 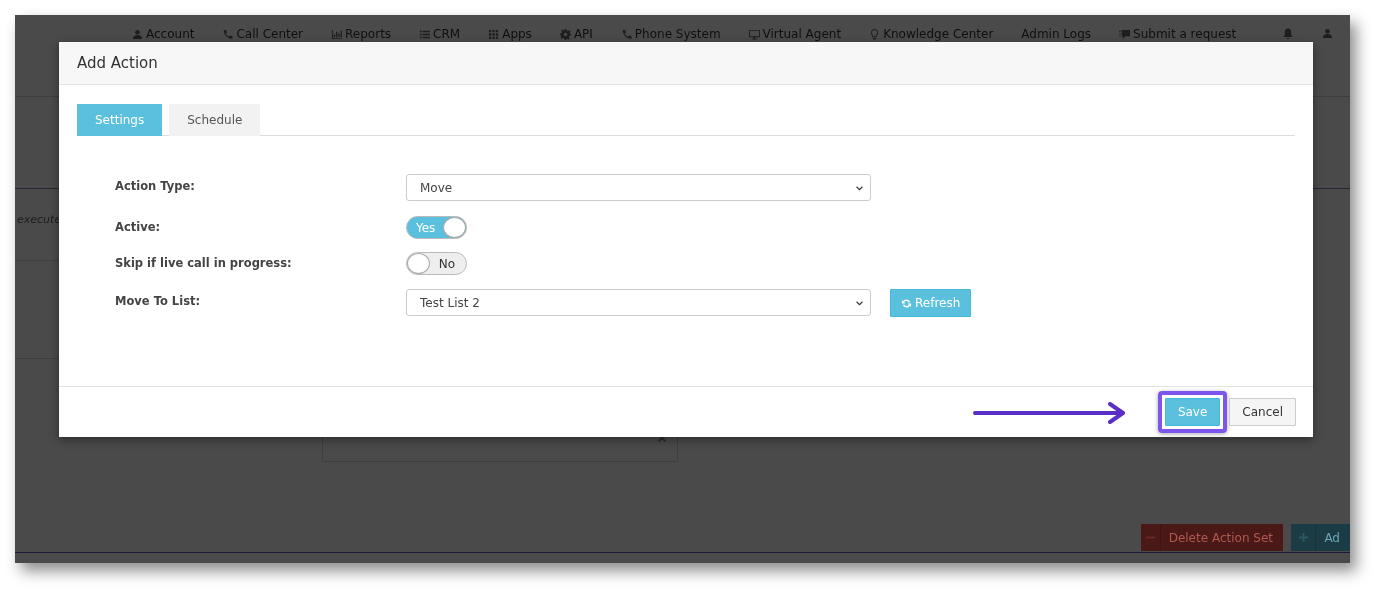 What do you see at coordinates (436, 227) in the screenshot?
I see `toggle-switch: Yes` at bounding box center [436, 227].